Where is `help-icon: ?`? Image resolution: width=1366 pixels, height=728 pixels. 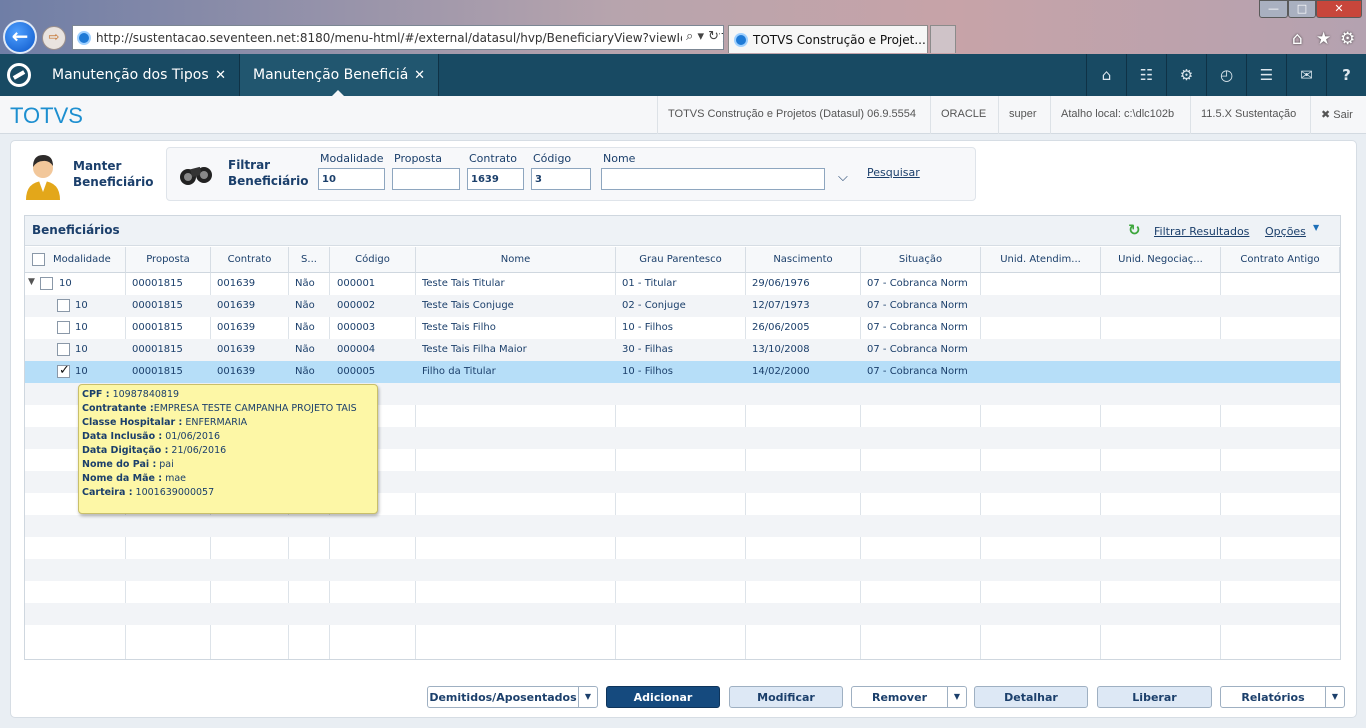
help-icon: ? is located at coordinates (1346, 75).